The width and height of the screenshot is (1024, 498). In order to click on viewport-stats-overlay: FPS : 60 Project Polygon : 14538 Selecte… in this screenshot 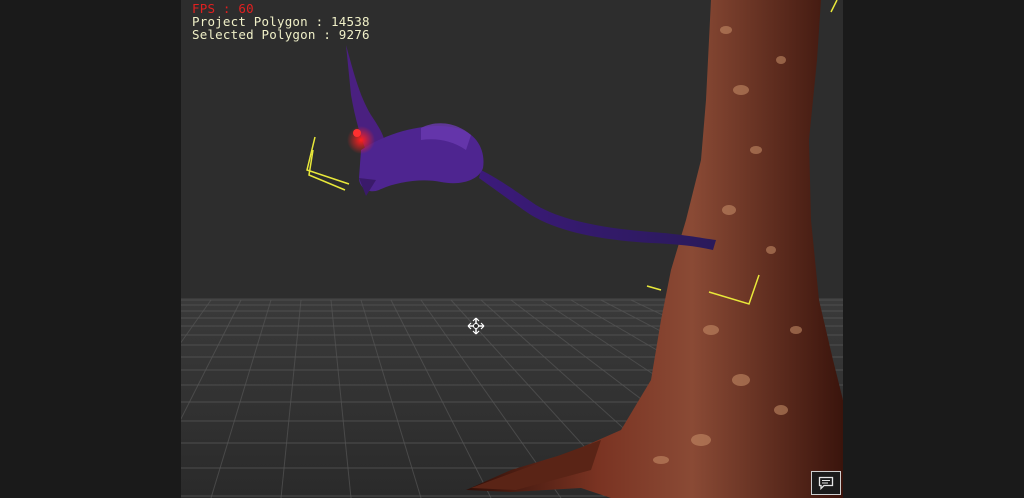, I will do `click(281, 21)`.